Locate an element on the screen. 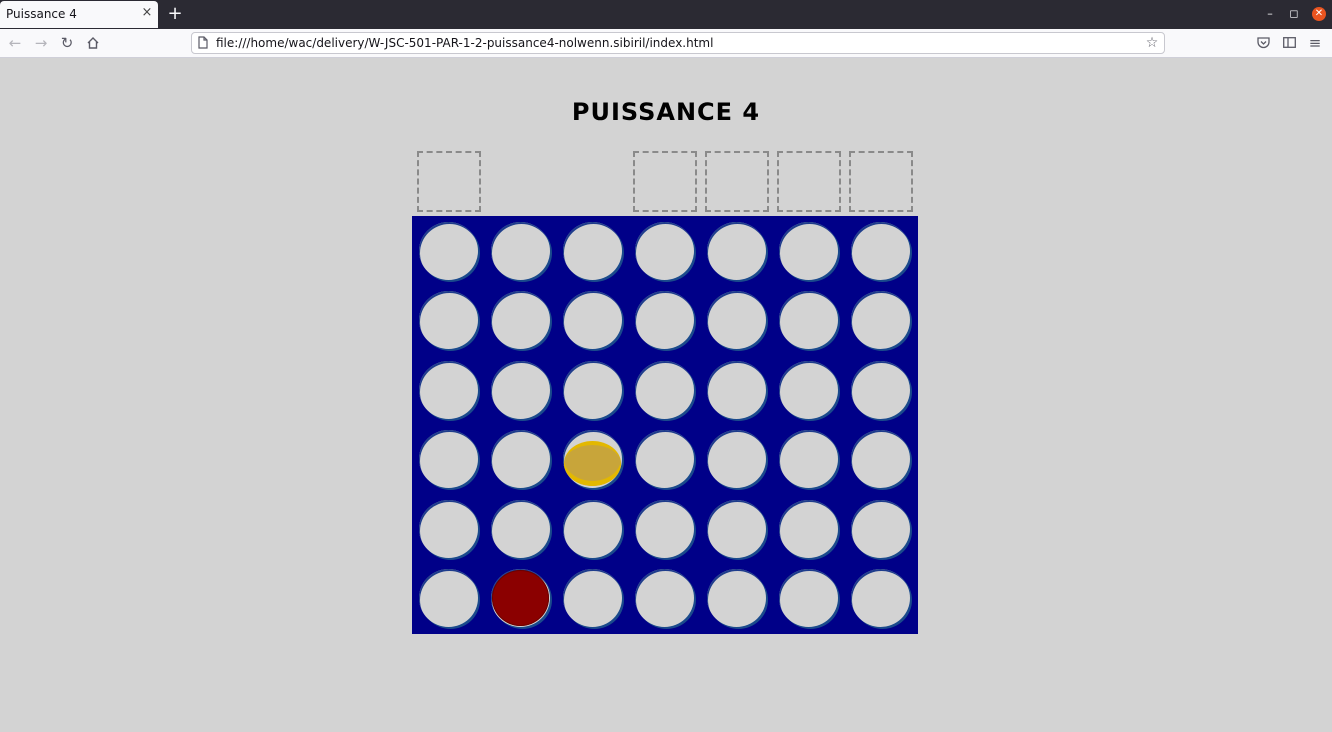 The height and width of the screenshot is (732, 1332). forward-icon: → is located at coordinates (41, 43).